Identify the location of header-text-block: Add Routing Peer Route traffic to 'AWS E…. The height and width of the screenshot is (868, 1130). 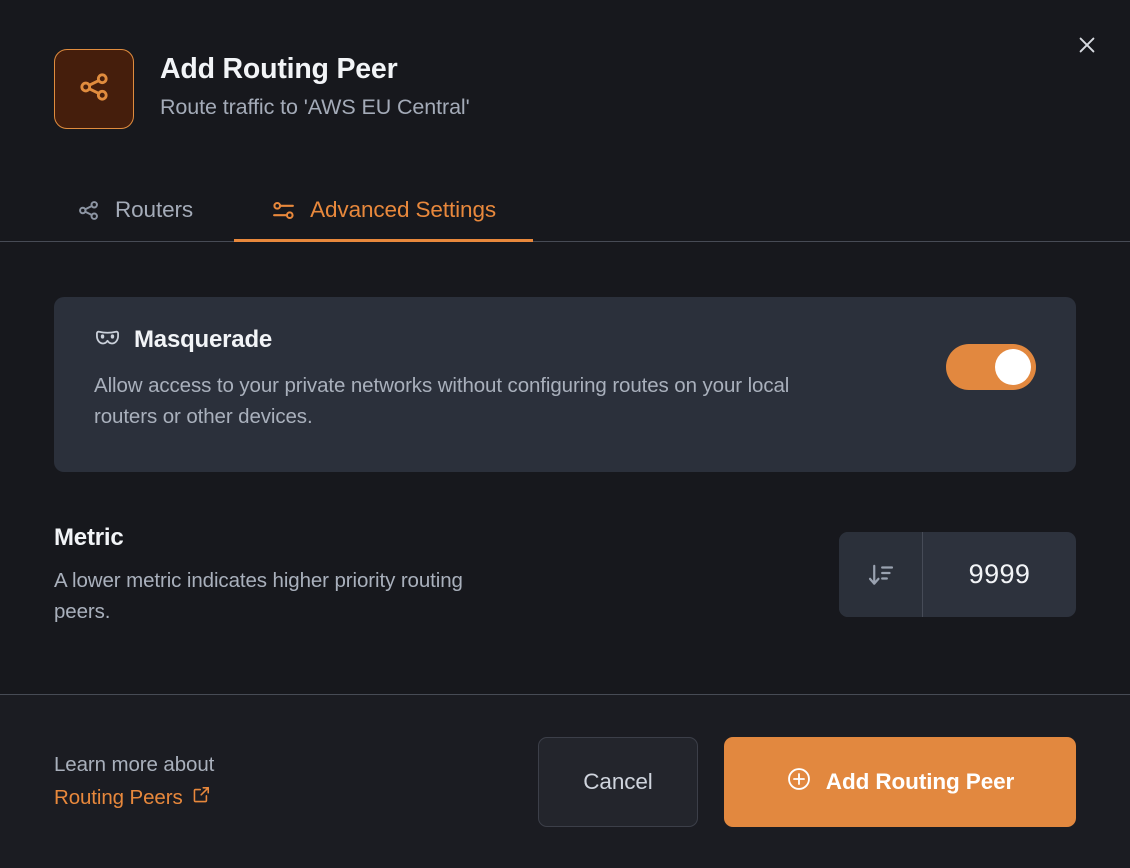
(315, 85).